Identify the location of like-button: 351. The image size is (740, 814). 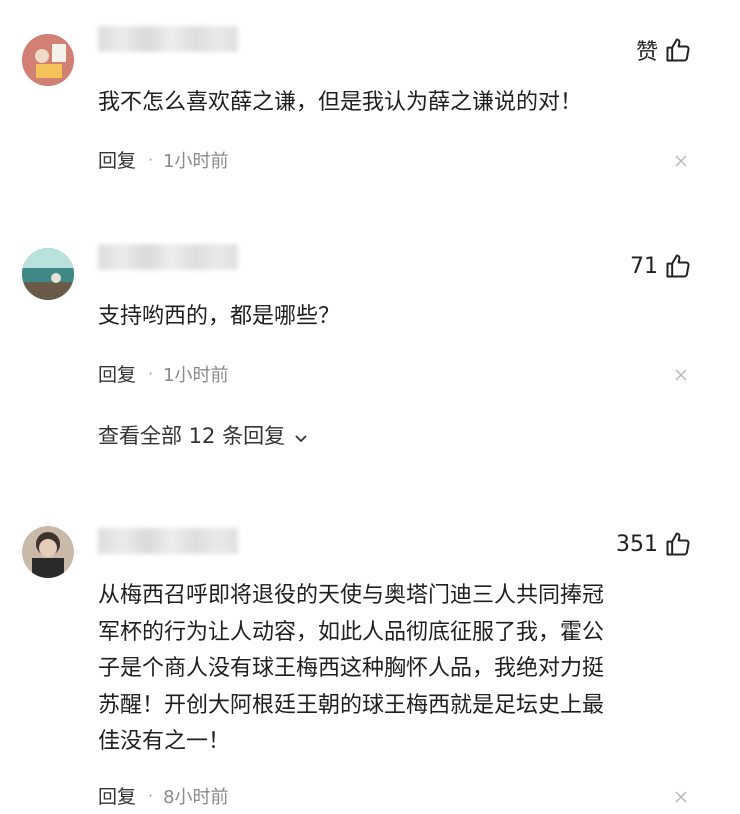
(654, 544).